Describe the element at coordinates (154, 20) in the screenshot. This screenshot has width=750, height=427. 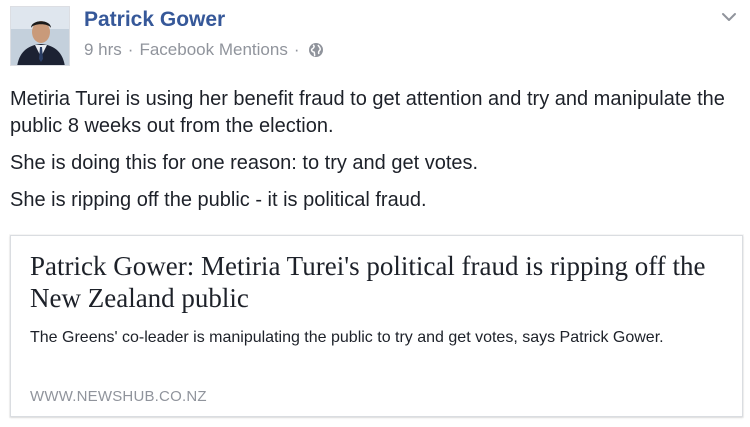
I see `author-name-link: Patrick Gower` at that location.